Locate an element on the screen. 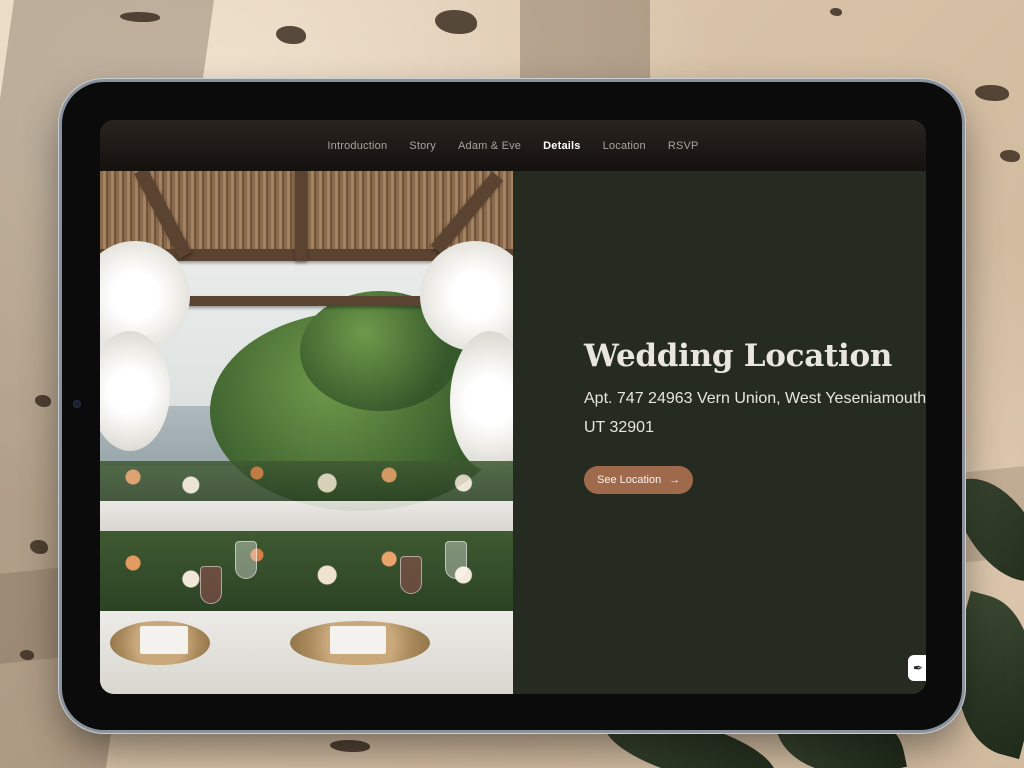  nav-item-story: Story is located at coordinates (422, 146).